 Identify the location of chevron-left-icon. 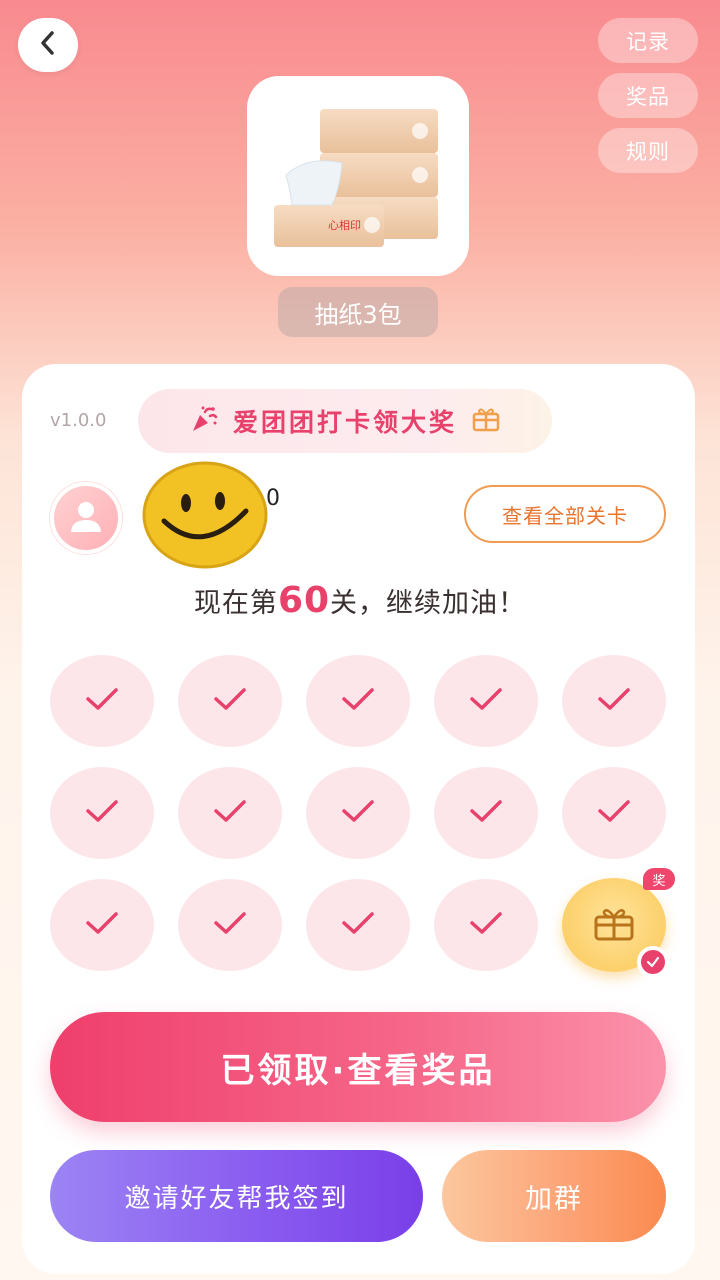
(48, 45).